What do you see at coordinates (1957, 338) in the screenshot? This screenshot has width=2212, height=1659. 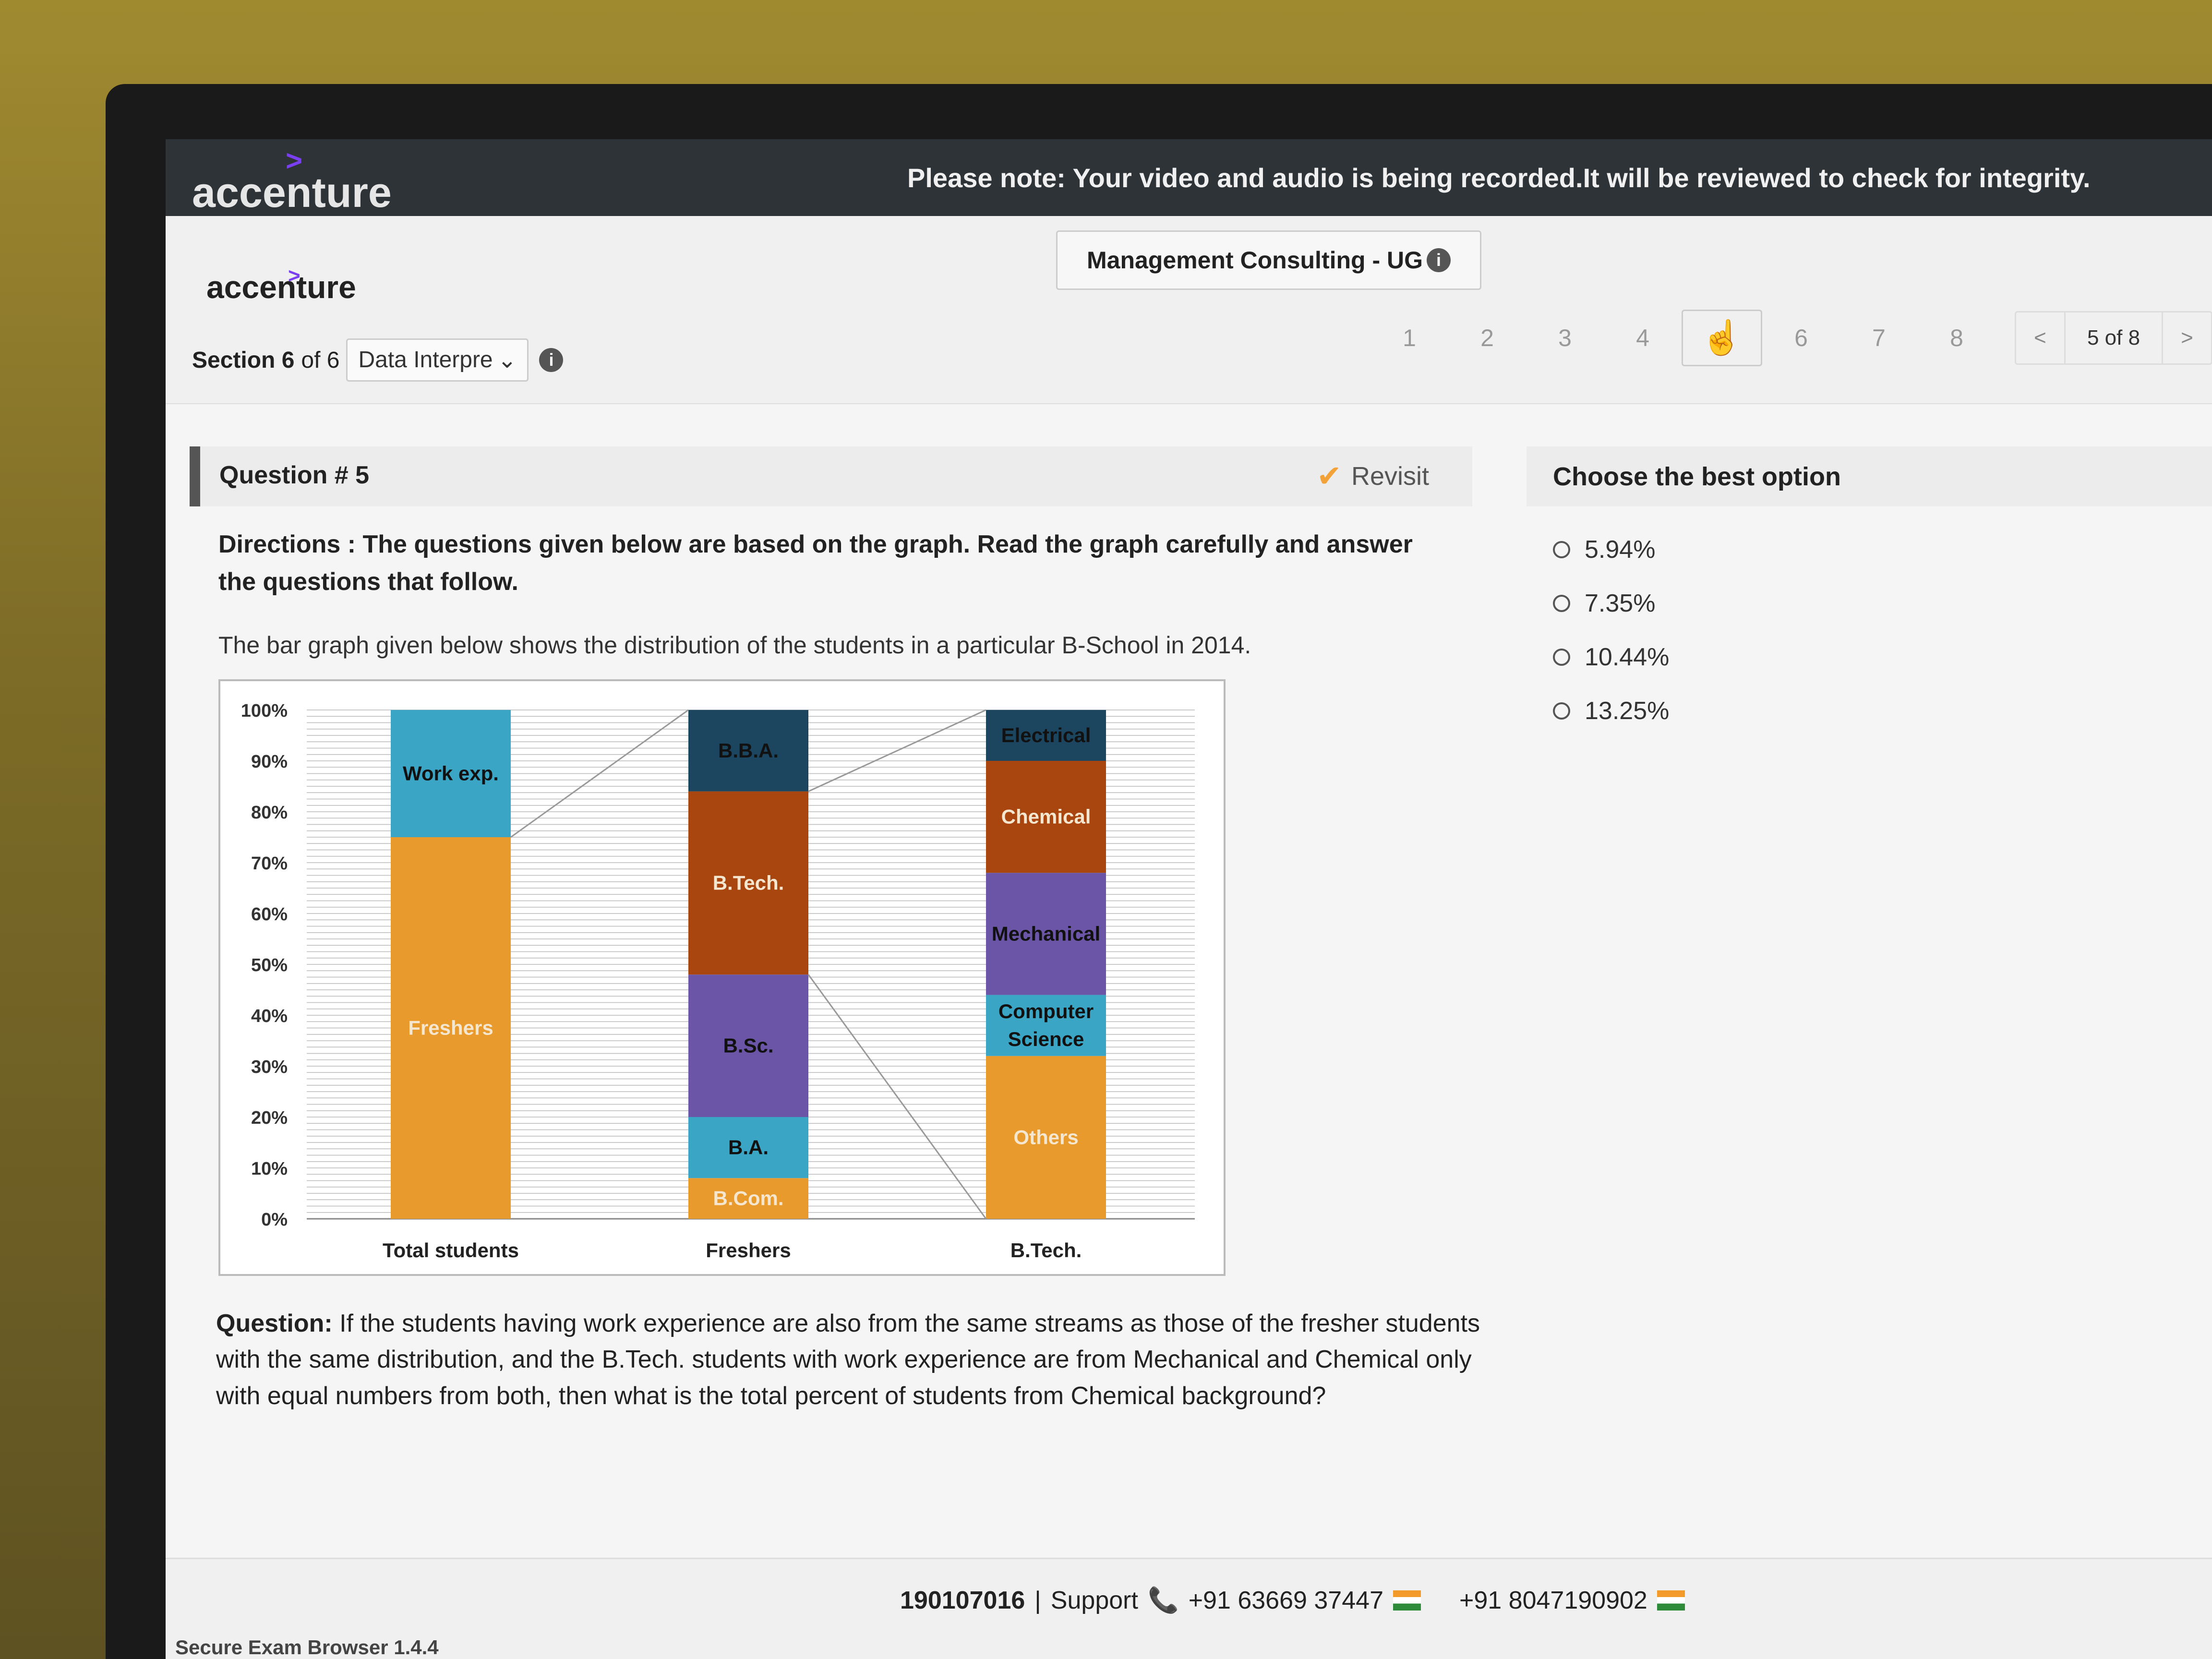 I see `page-8: 8` at bounding box center [1957, 338].